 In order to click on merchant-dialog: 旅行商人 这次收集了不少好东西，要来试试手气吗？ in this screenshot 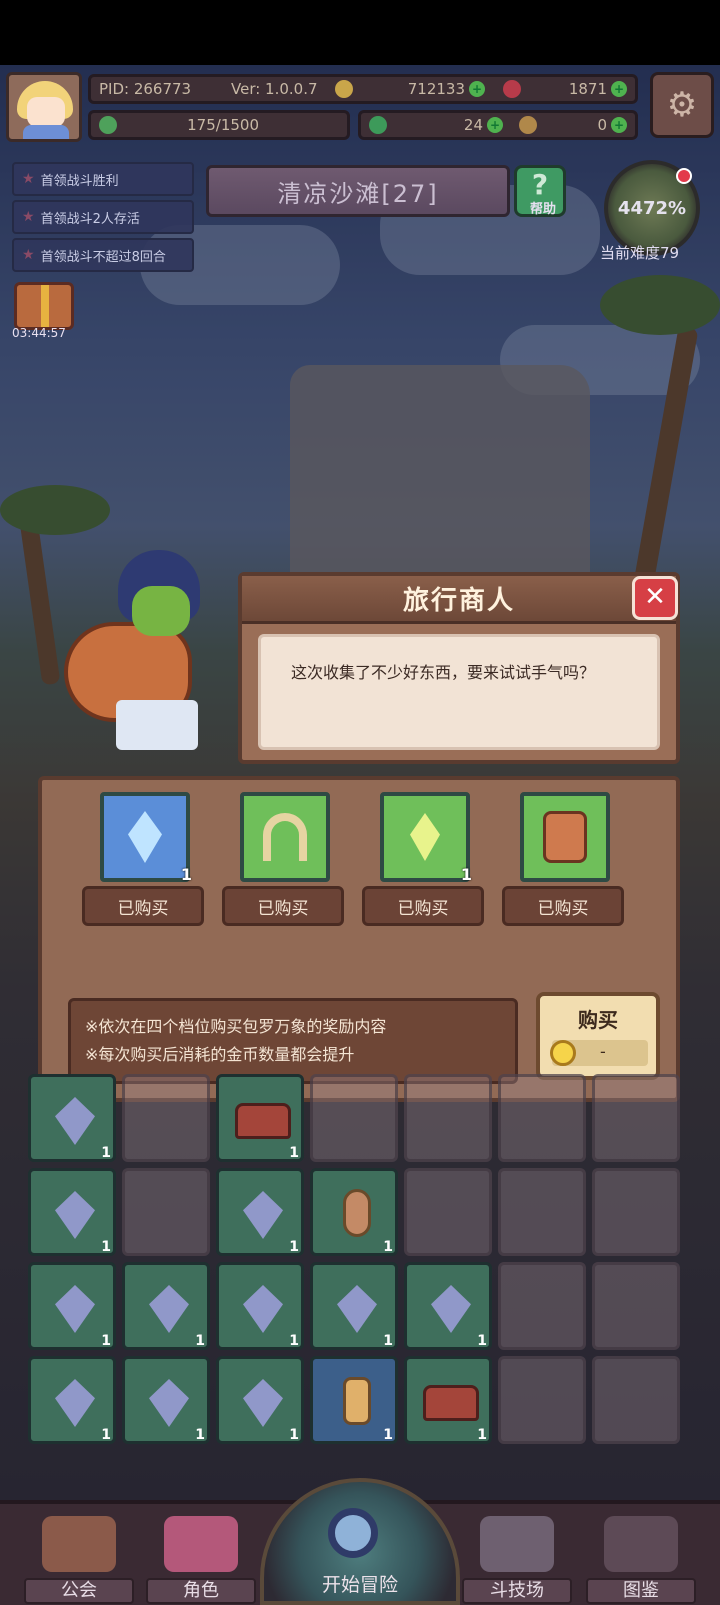, I will do `click(459, 668)`.